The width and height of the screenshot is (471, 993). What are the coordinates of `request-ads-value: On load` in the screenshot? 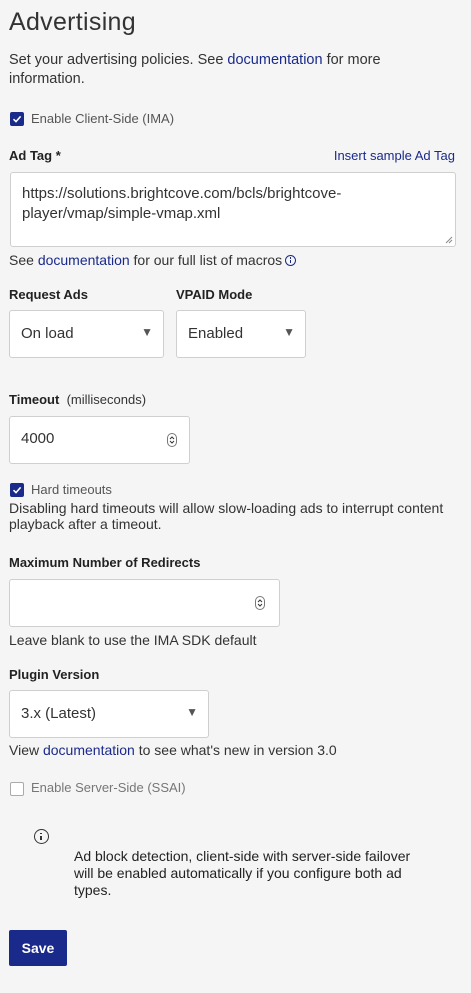 It's located at (47, 333).